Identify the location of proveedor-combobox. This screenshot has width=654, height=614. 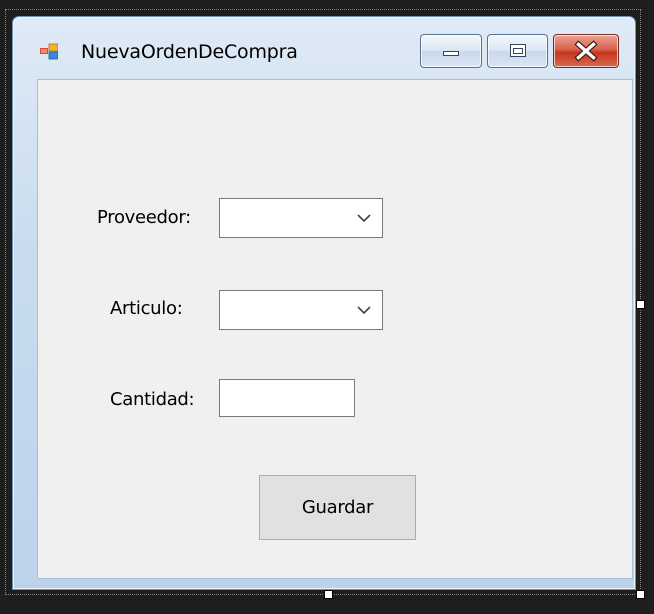
(301, 218).